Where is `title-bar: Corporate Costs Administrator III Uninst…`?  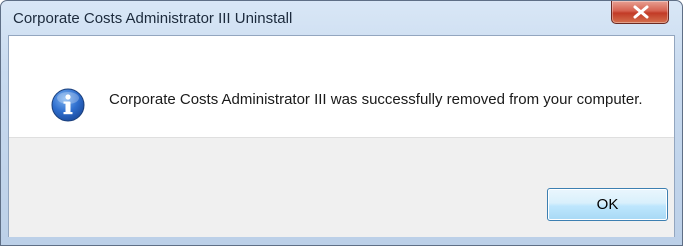 title-bar: Corporate Costs Administrator III Uninst… is located at coordinates (341, 18).